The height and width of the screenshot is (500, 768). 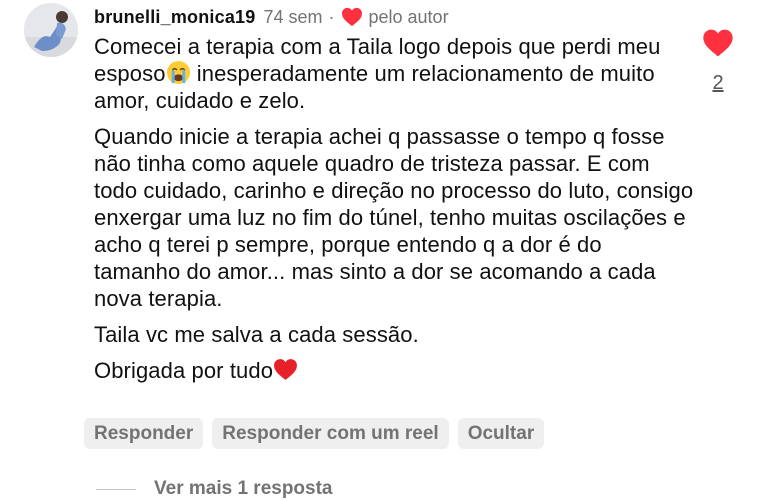 What do you see at coordinates (352, 17) in the screenshot?
I see `author-heart-icon` at bounding box center [352, 17].